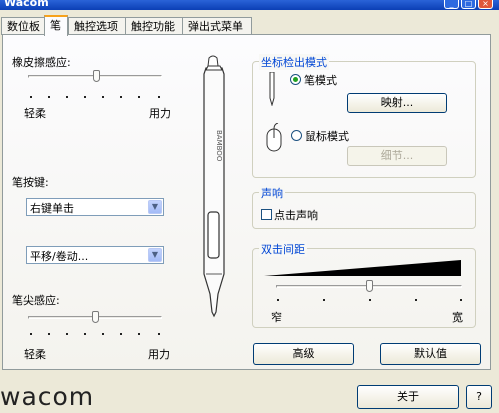 This screenshot has width=499, height=413. I want to click on wacom-logo: wacom, so click(47, 396).